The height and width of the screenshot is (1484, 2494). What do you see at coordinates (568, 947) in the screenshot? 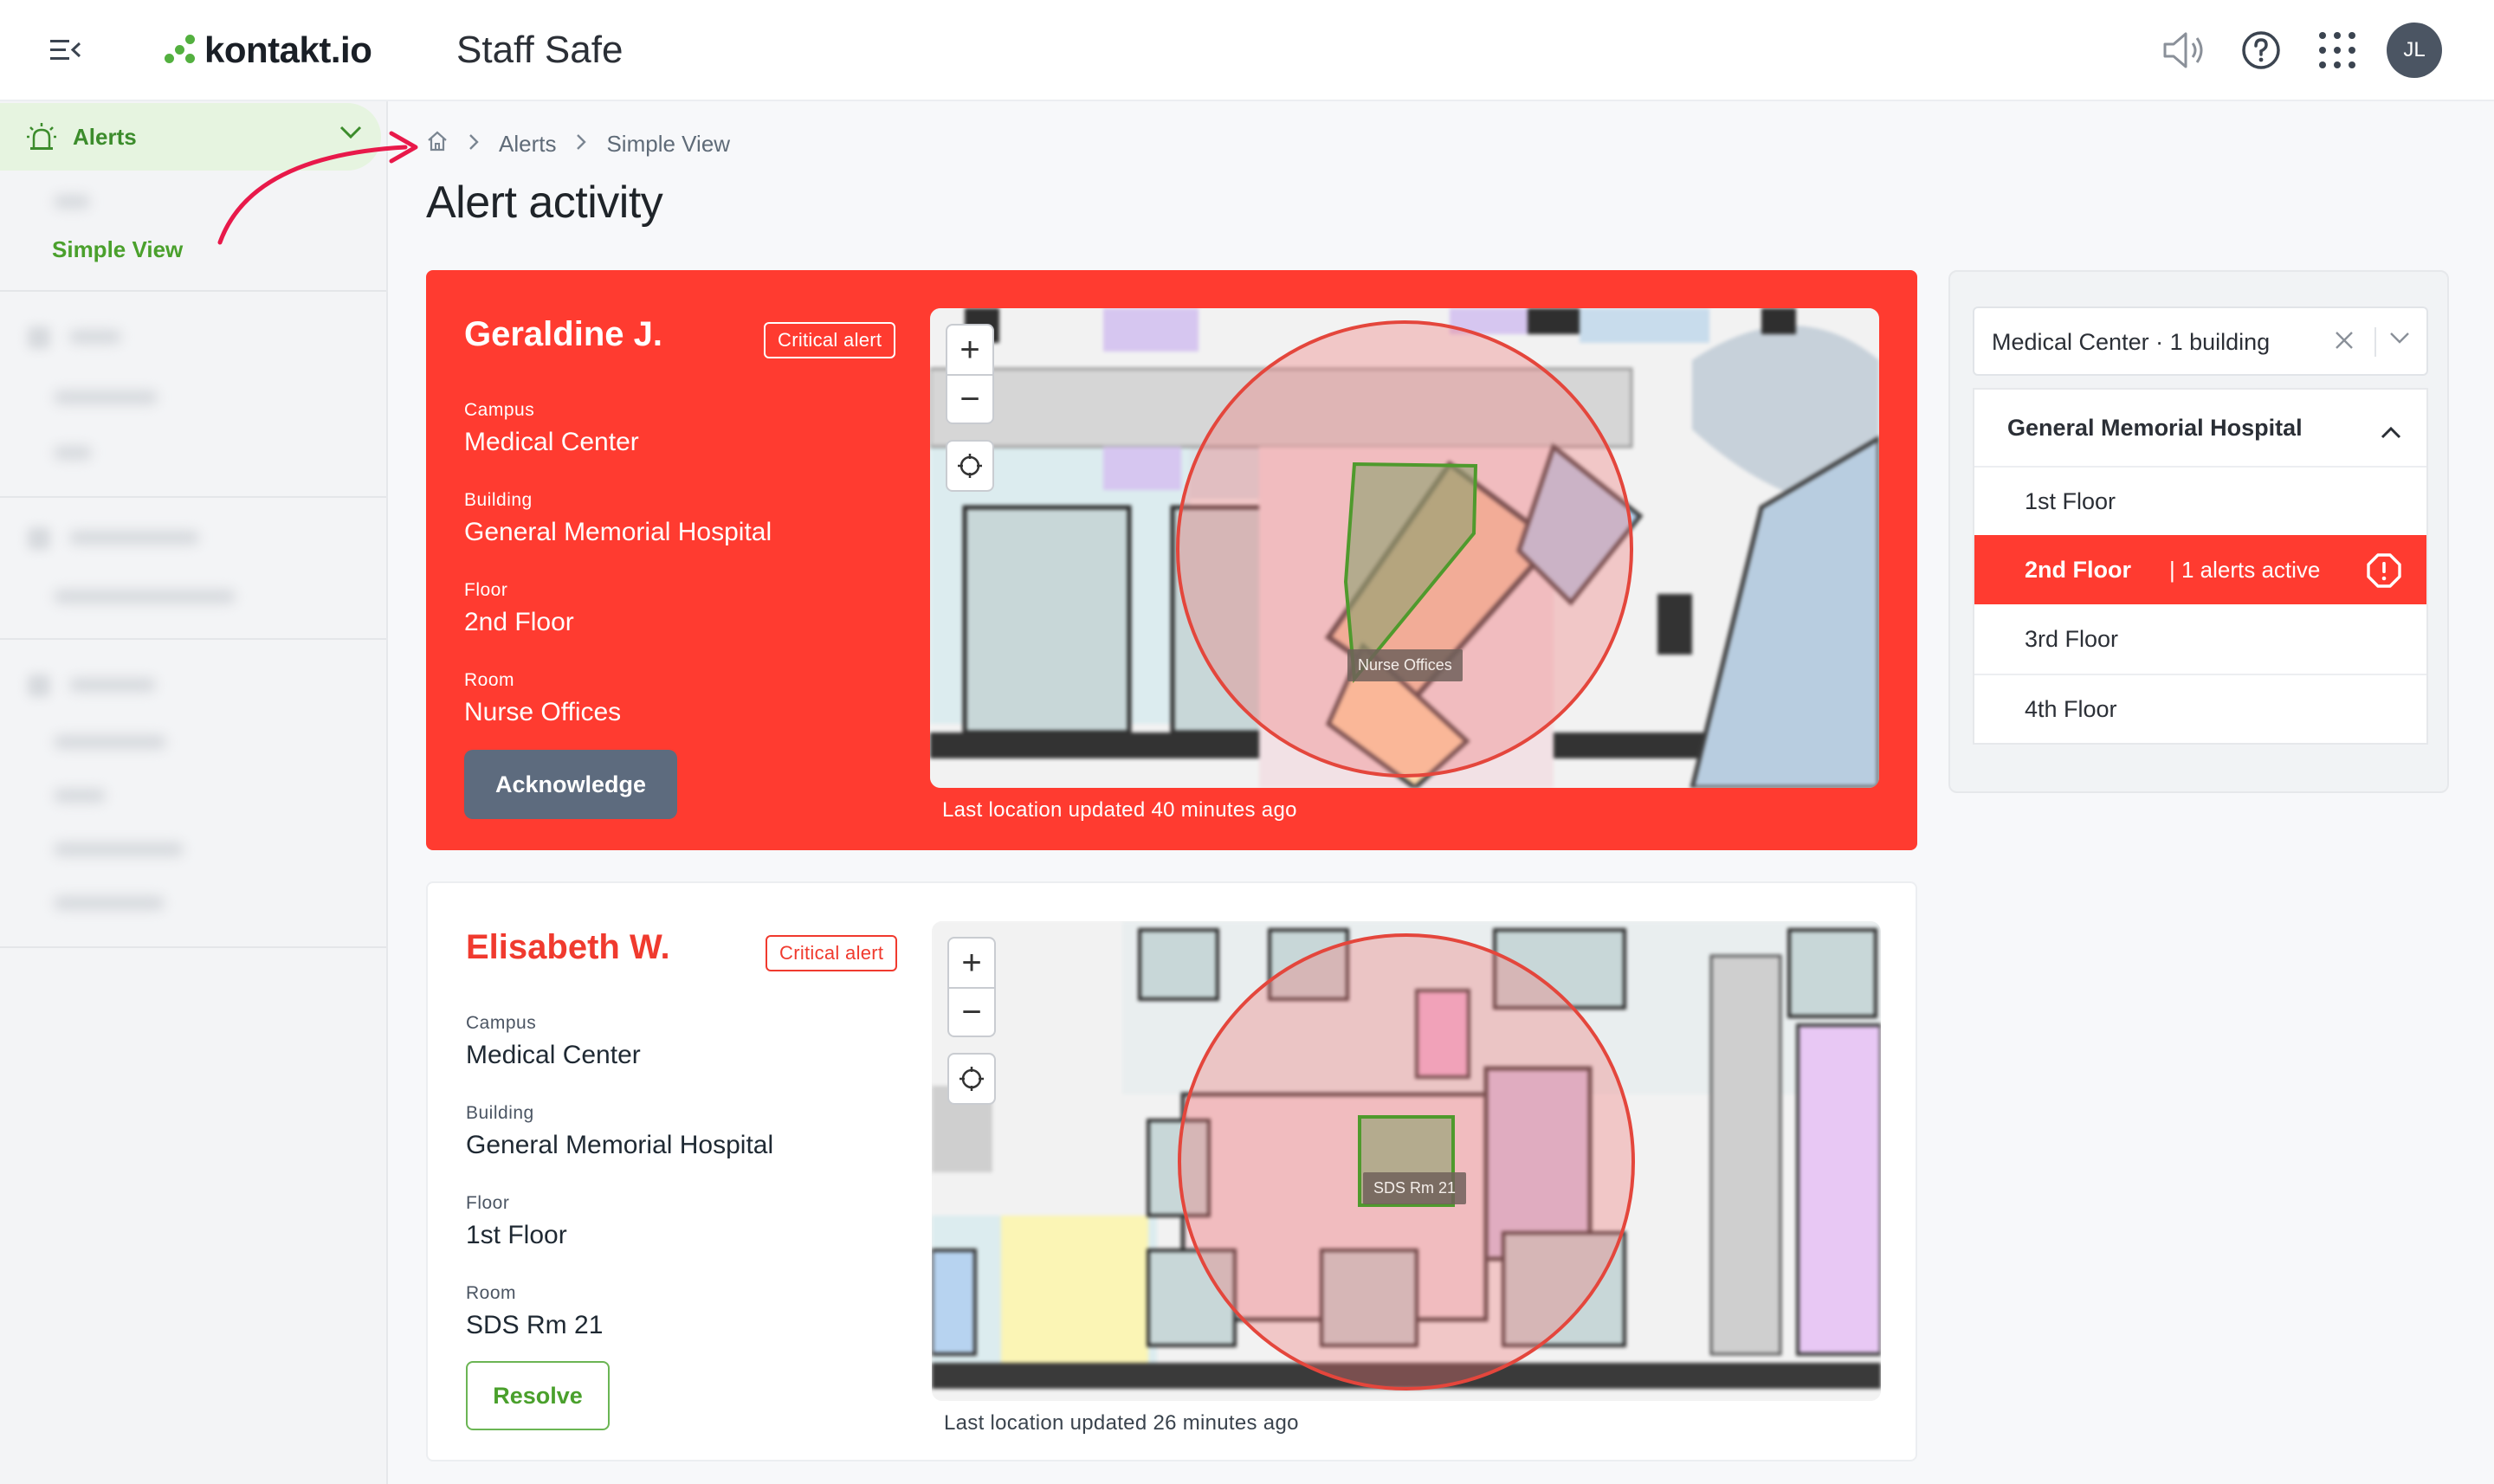
I see `person-name: Elisabeth W.` at bounding box center [568, 947].